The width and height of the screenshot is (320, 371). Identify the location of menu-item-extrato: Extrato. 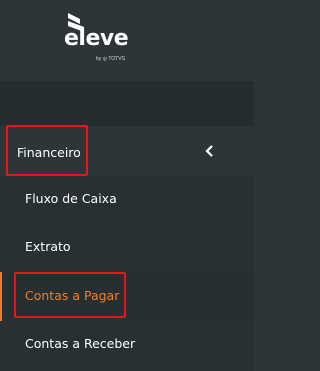
(127, 248).